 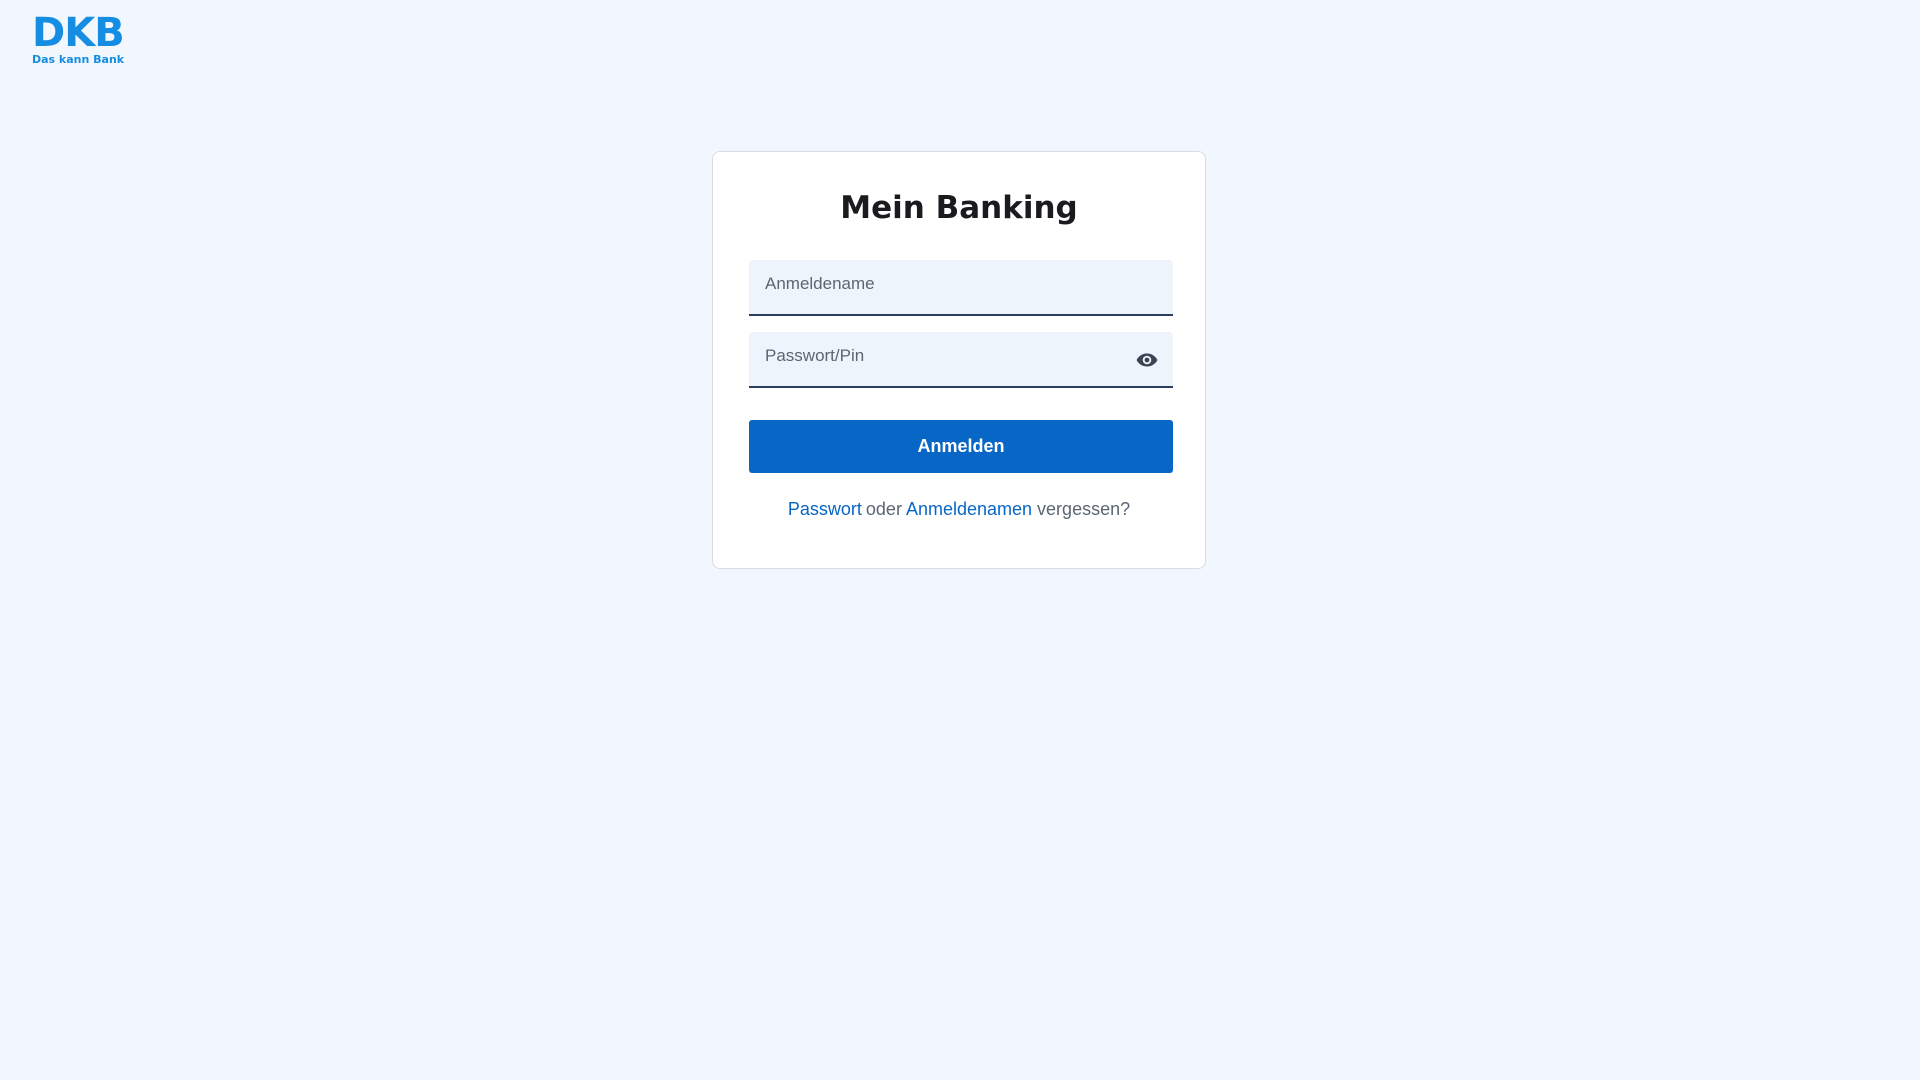 What do you see at coordinates (78, 33) in the screenshot?
I see `logo-mark: DKB` at bounding box center [78, 33].